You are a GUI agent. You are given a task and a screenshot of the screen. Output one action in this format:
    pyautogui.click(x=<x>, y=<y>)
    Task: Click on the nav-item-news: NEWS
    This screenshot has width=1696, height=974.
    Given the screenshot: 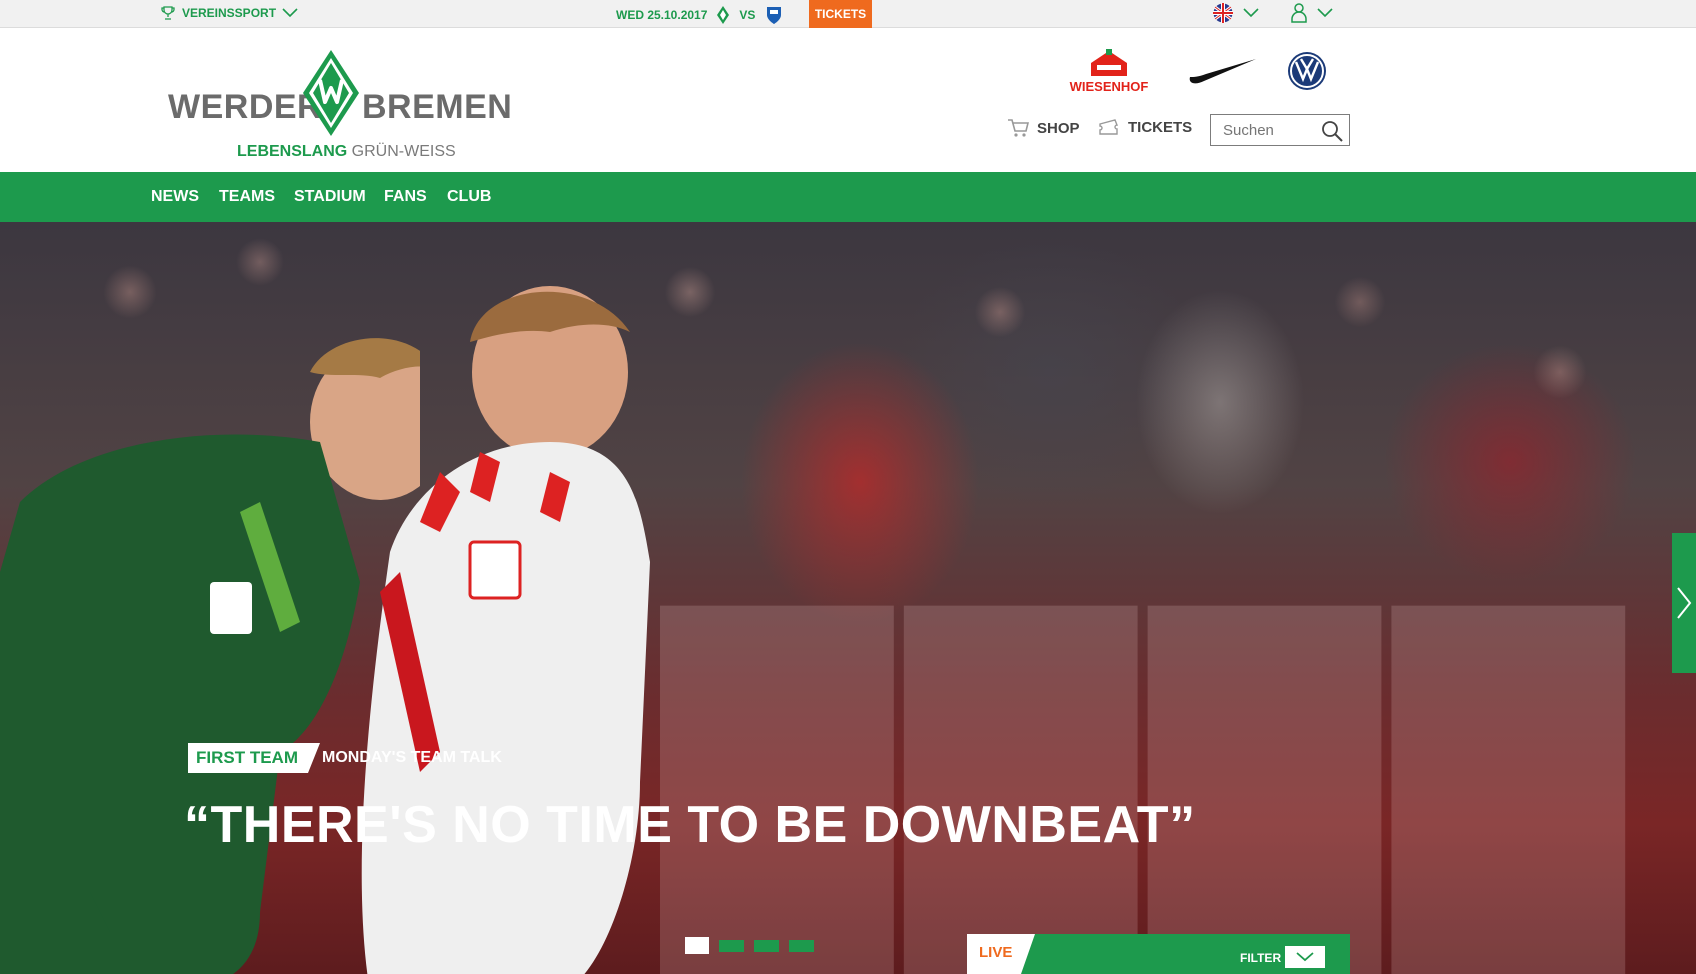 What is the action you would take?
    pyautogui.click(x=175, y=197)
    